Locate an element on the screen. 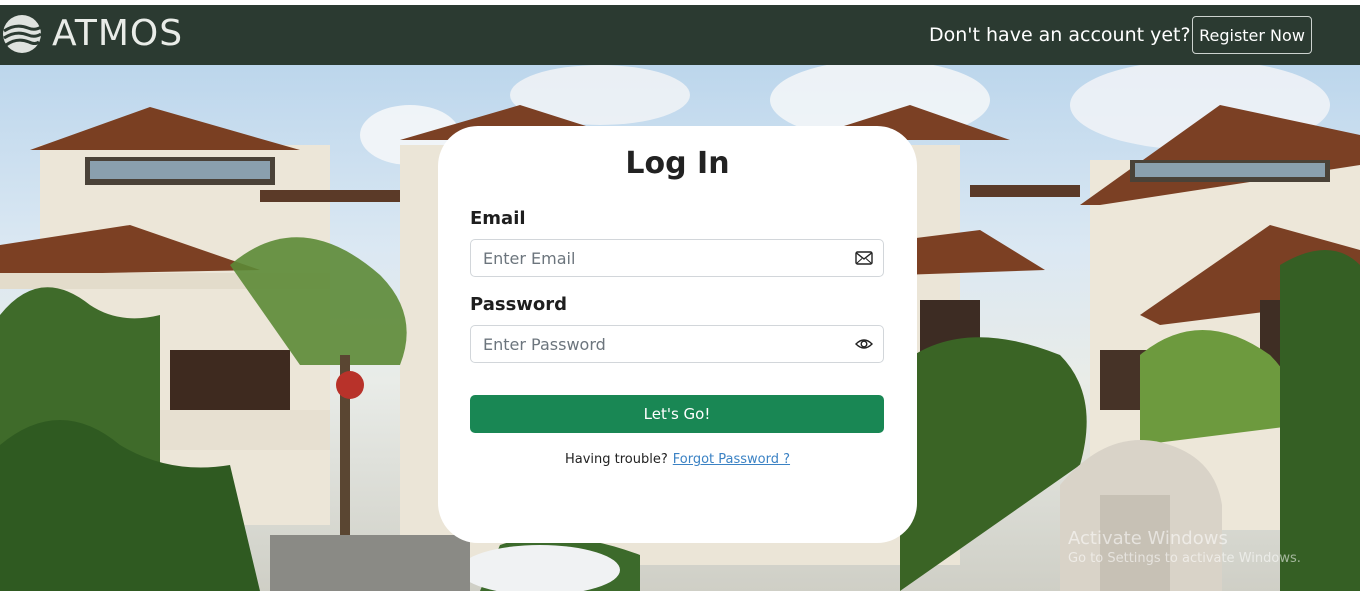  password-field-wrapper is located at coordinates (677, 344).